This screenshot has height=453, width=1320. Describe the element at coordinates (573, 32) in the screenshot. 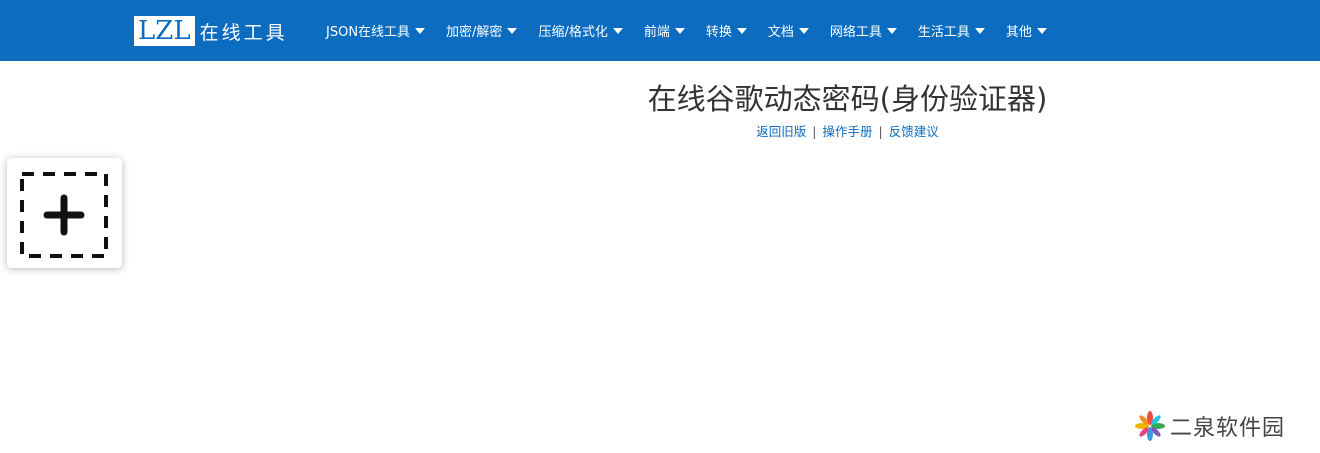

I see `nav-item-label: 压缩/格式化` at that location.